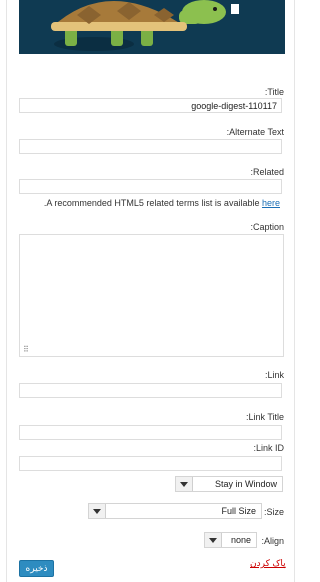 The height and width of the screenshot is (582, 320). I want to click on panel-left-border, so click(6, 291).